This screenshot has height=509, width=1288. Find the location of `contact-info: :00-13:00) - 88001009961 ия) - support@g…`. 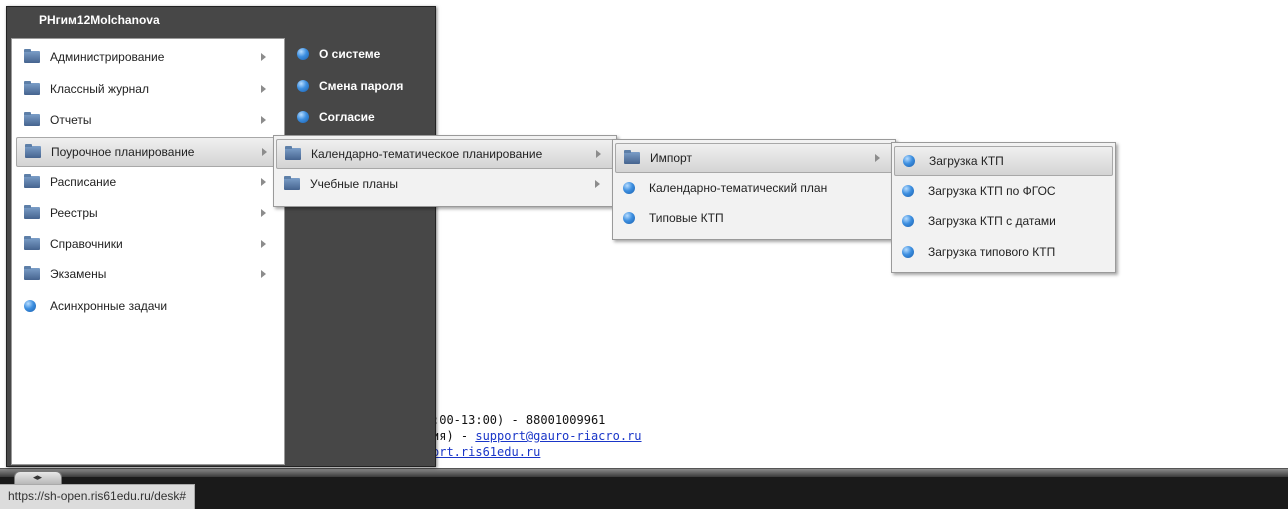

contact-info: :00-13:00) - 88001009961 ия) - support@g… is located at coordinates (537, 436).